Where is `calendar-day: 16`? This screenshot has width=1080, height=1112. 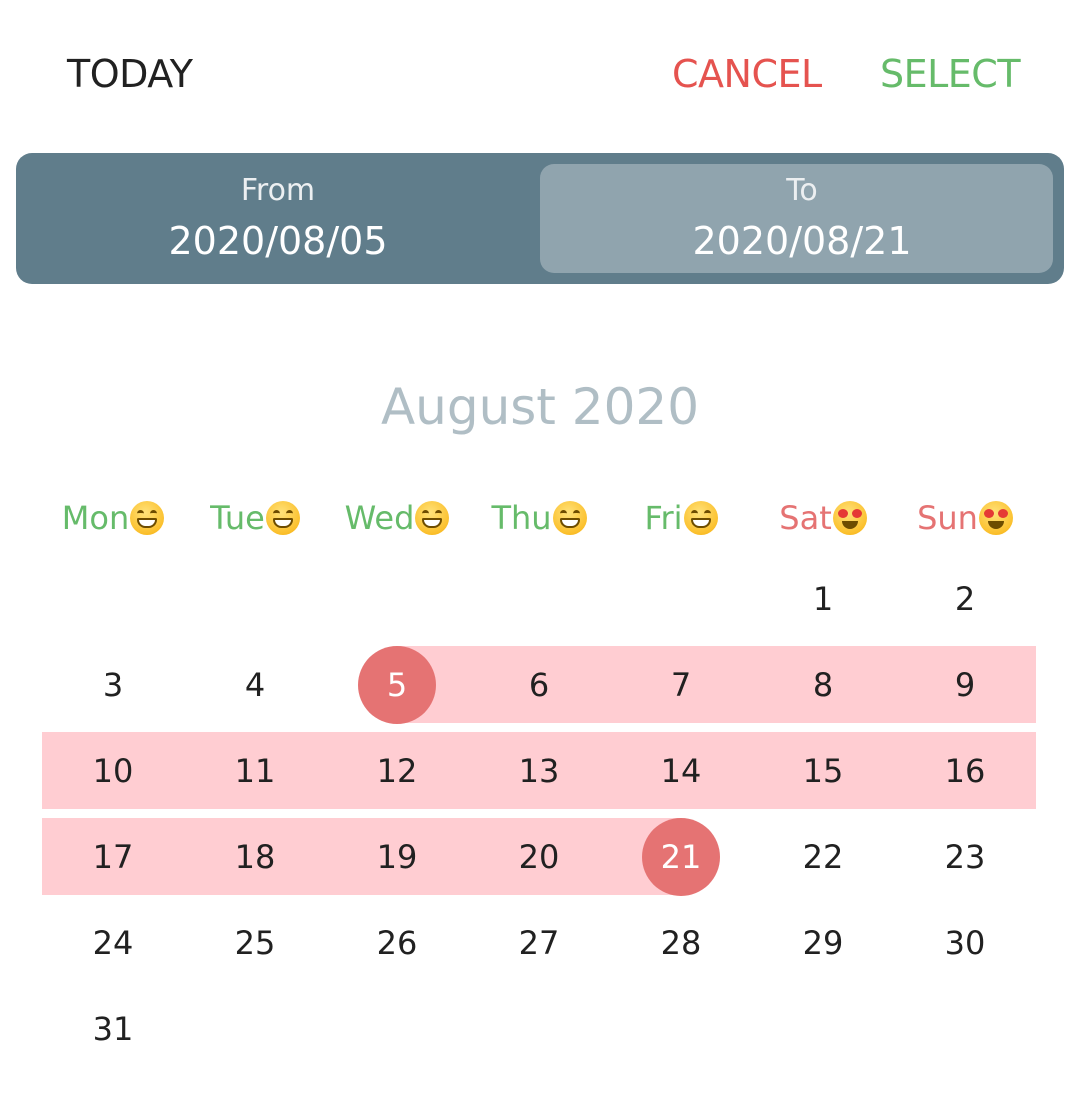 calendar-day: 16 is located at coordinates (965, 771).